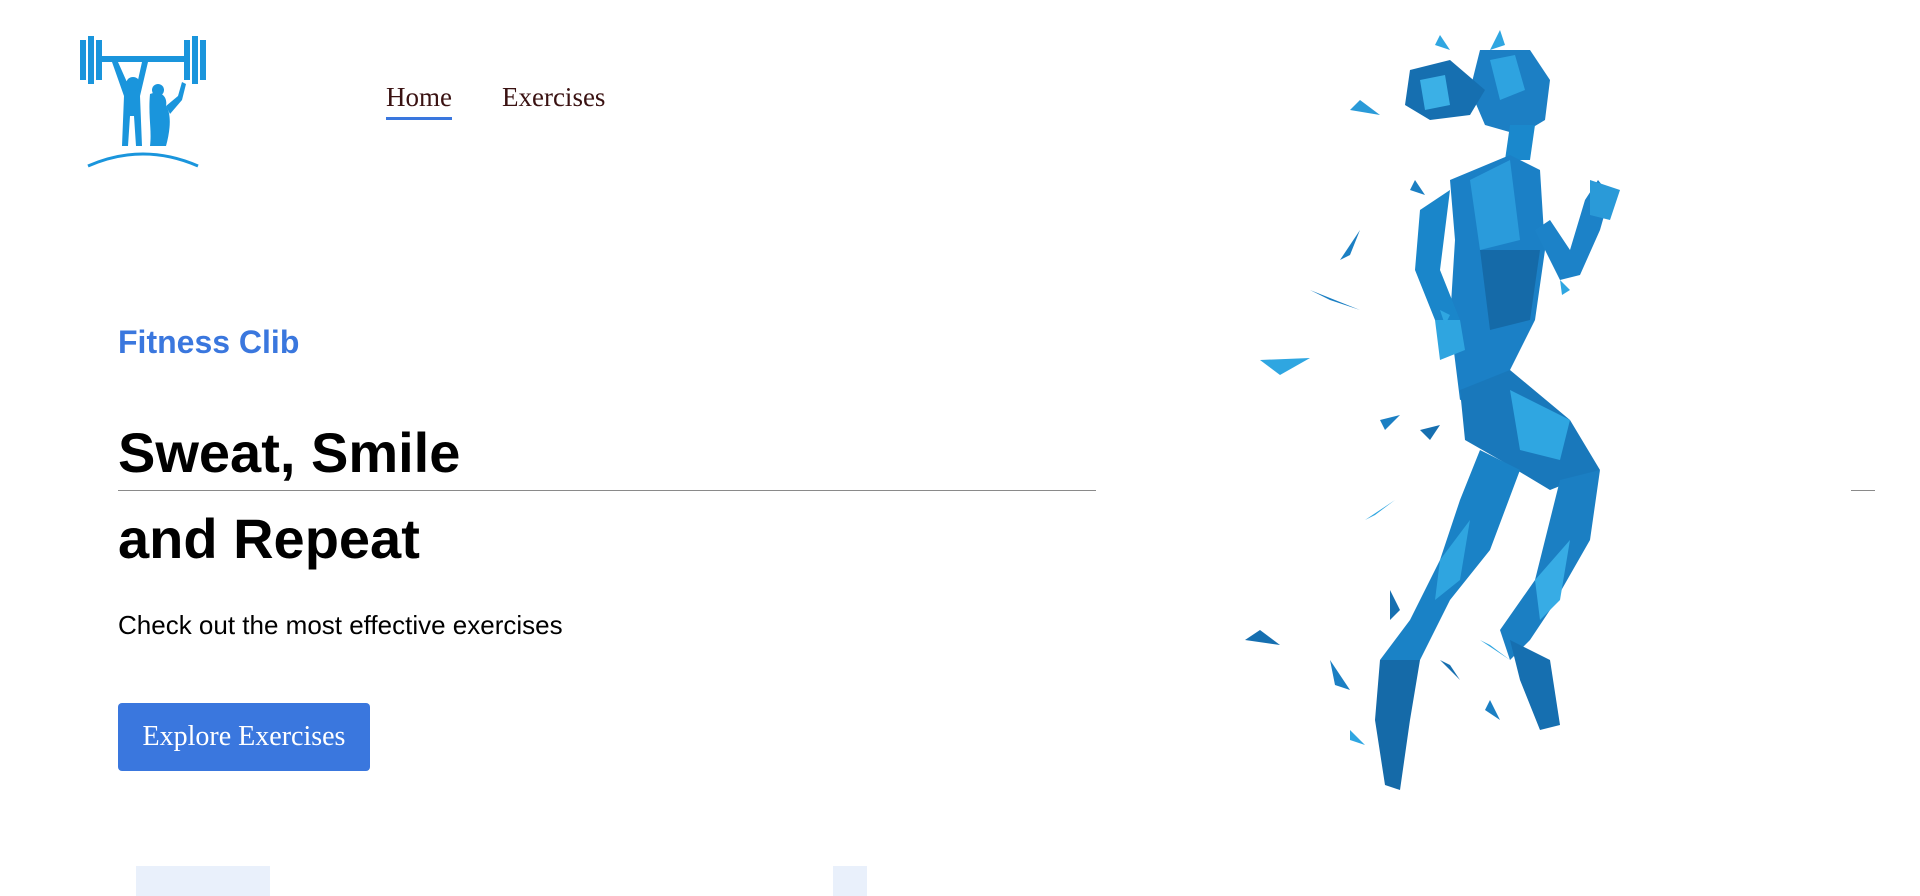  I want to click on divider-line, so click(607, 490).